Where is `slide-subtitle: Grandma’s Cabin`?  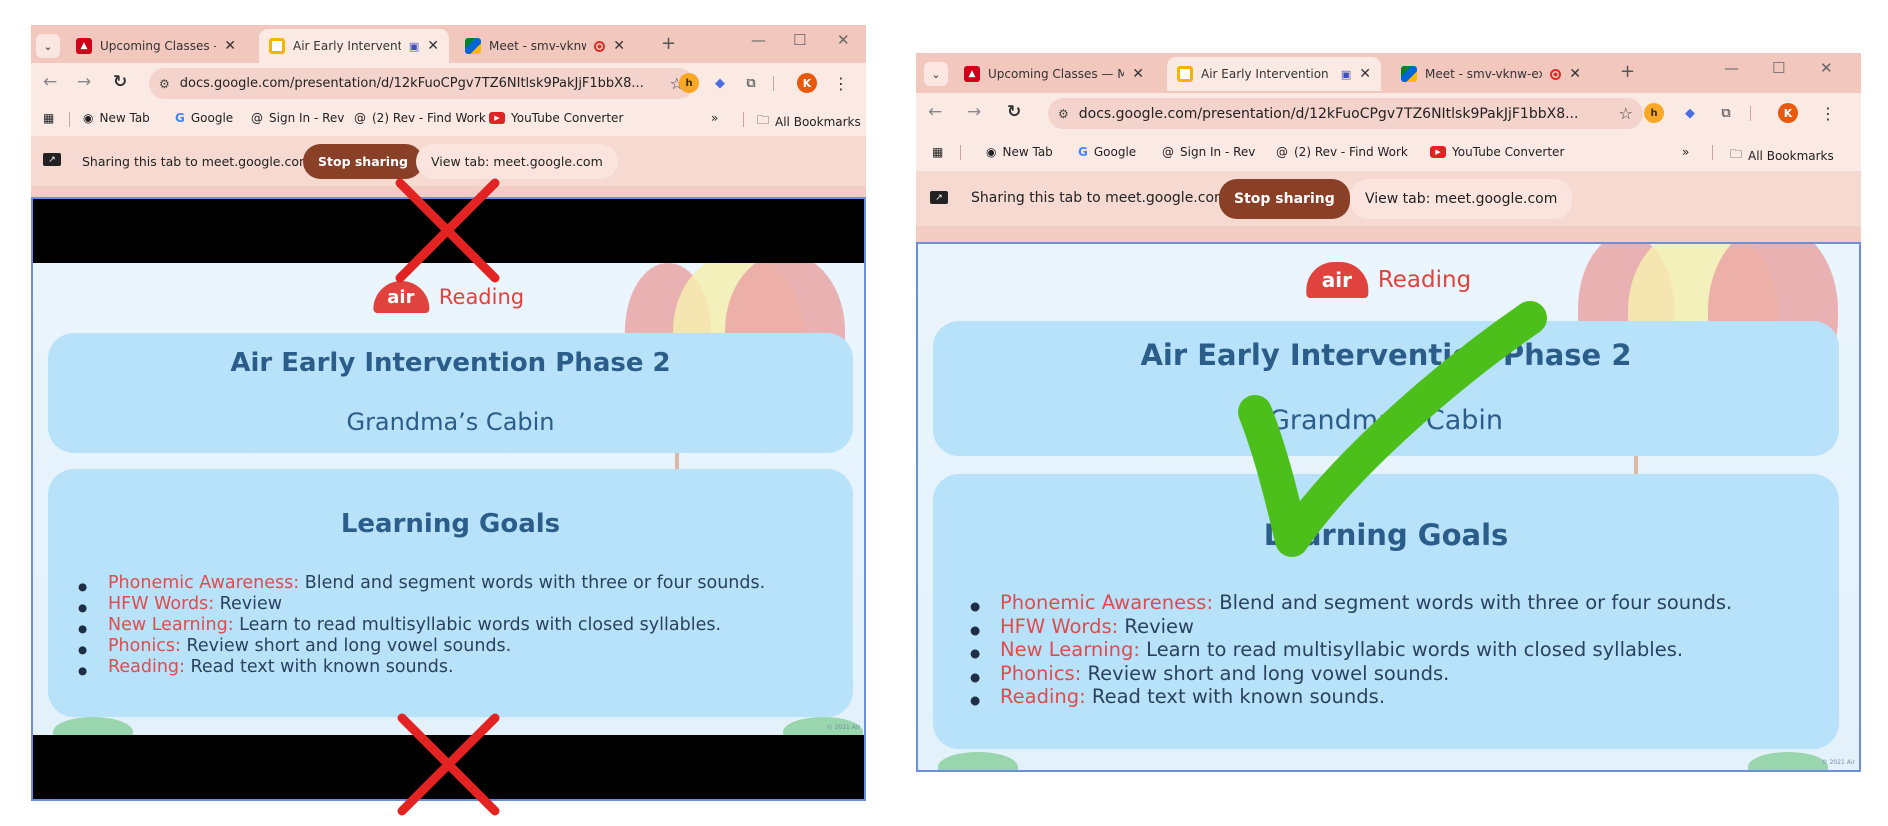 slide-subtitle: Grandma’s Cabin is located at coordinates (450, 422).